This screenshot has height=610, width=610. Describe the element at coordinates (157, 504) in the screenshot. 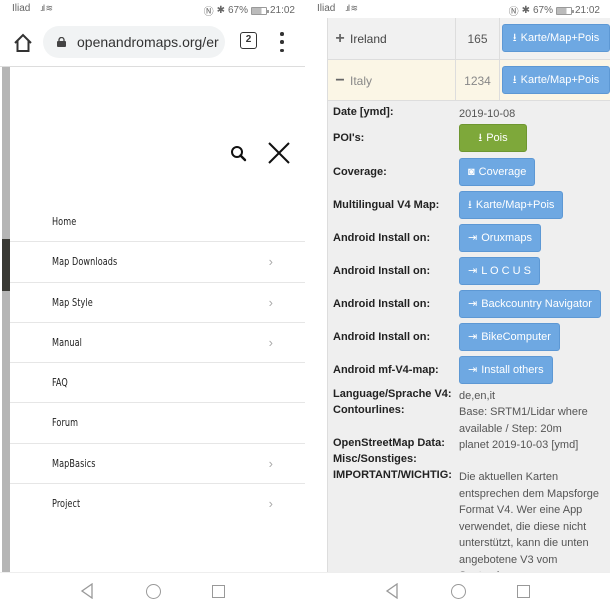

I see `menu-item-project: Project ›` at that location.